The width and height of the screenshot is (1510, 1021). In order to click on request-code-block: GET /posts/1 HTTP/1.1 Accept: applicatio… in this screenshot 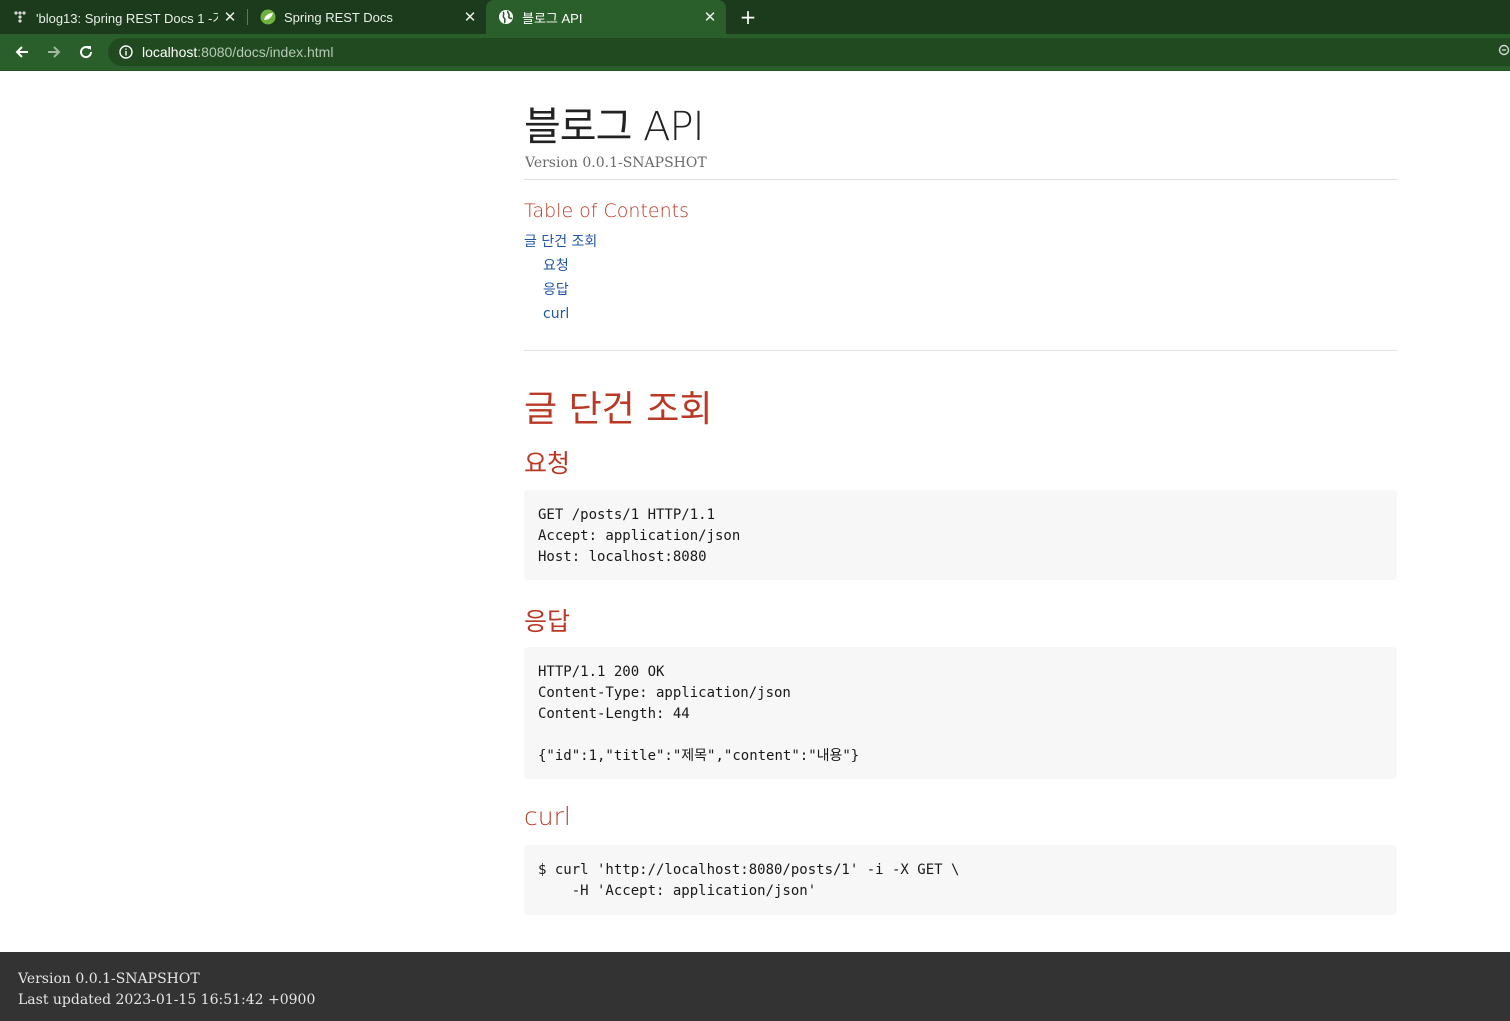, I will do `click(960, 535)`.